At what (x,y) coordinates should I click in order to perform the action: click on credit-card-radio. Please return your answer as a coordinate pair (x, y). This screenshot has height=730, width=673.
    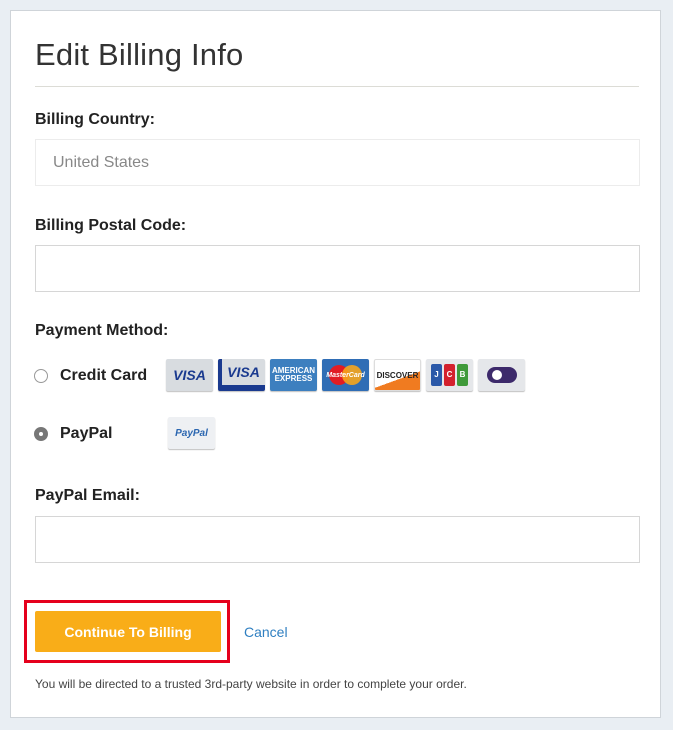
    Looking at the image, I should click on (41, 376).